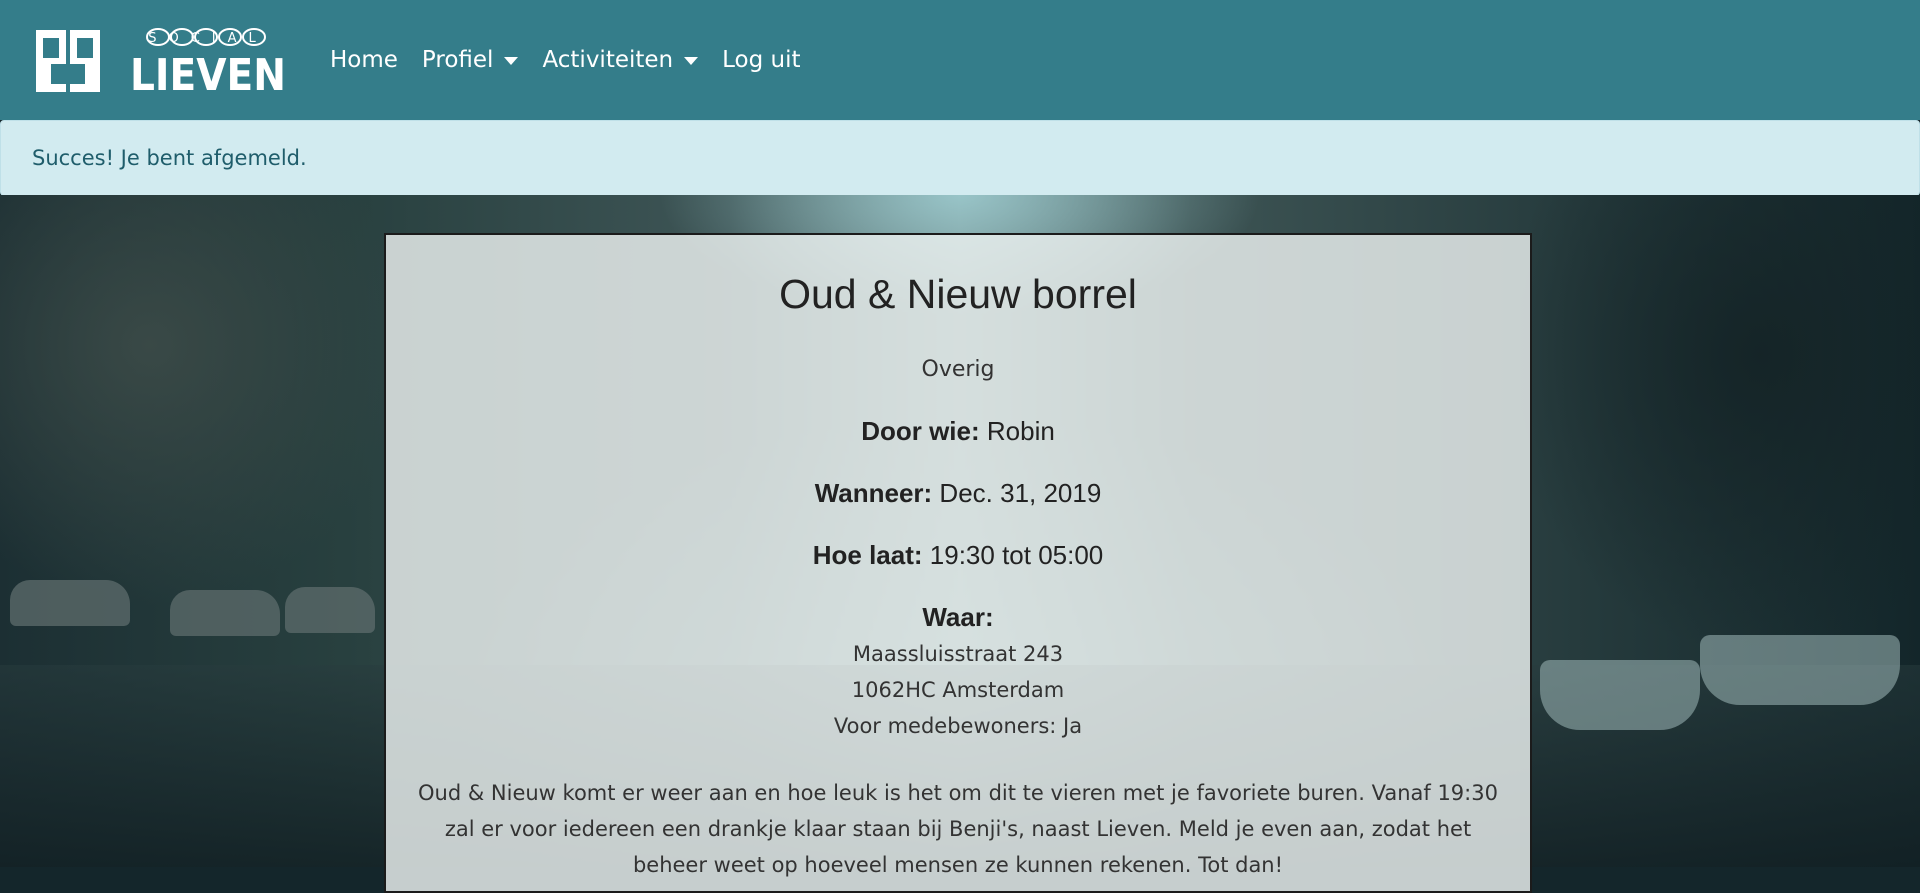  I want to click on time-value: 19:30 tot 05:00, so click(1016, 555).